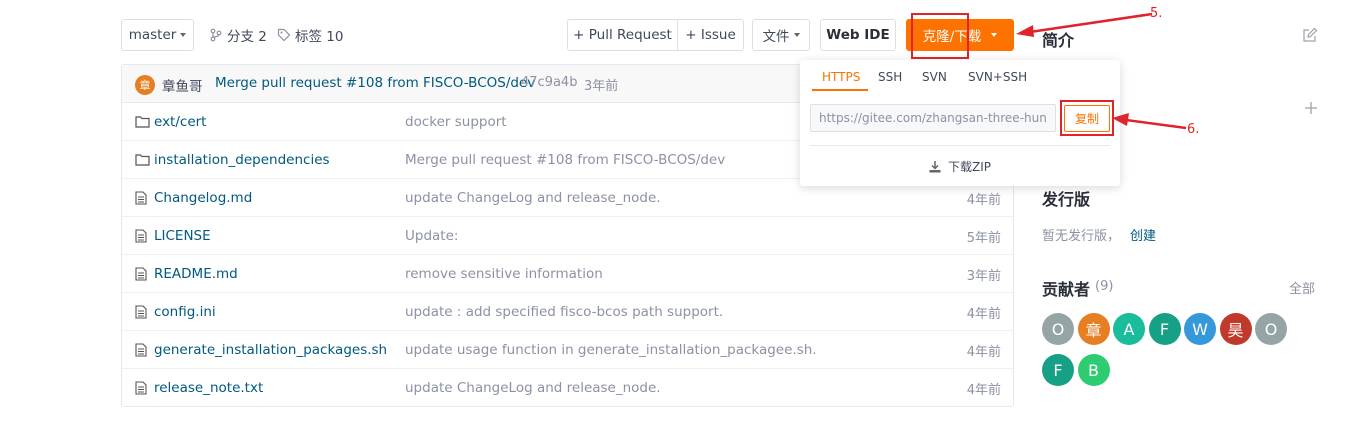 The width and height of the screenshot is (1347, 422). Describe the element at coordinates (1101, 71) in the screenshot. I see `annotation-arrows` at that location.